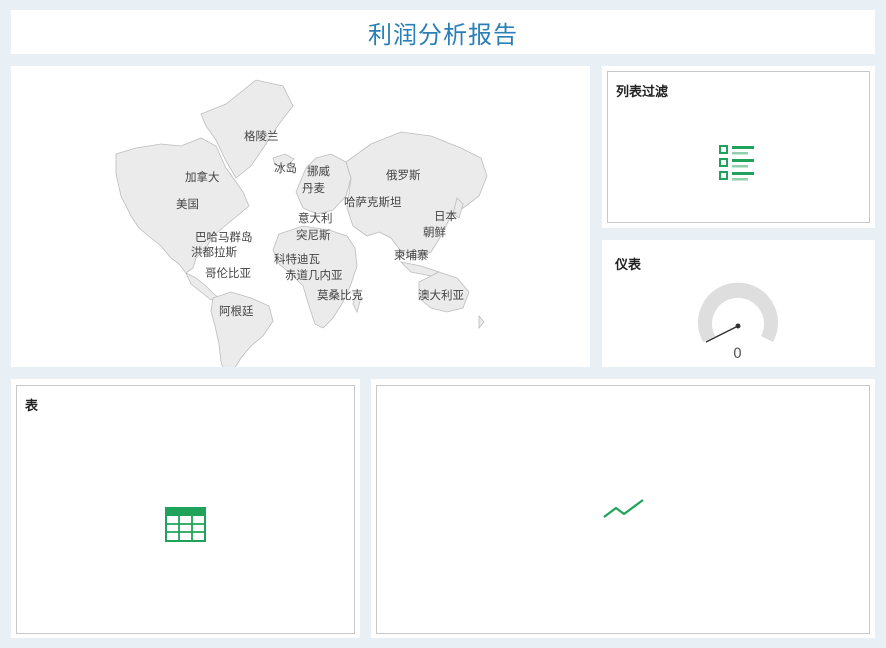 The height and width of the screenshot is (648, 886). Describe the element at coordinates (434, 232) in the screenshot. I see `label-north-korea: 朝鲜` at that location.